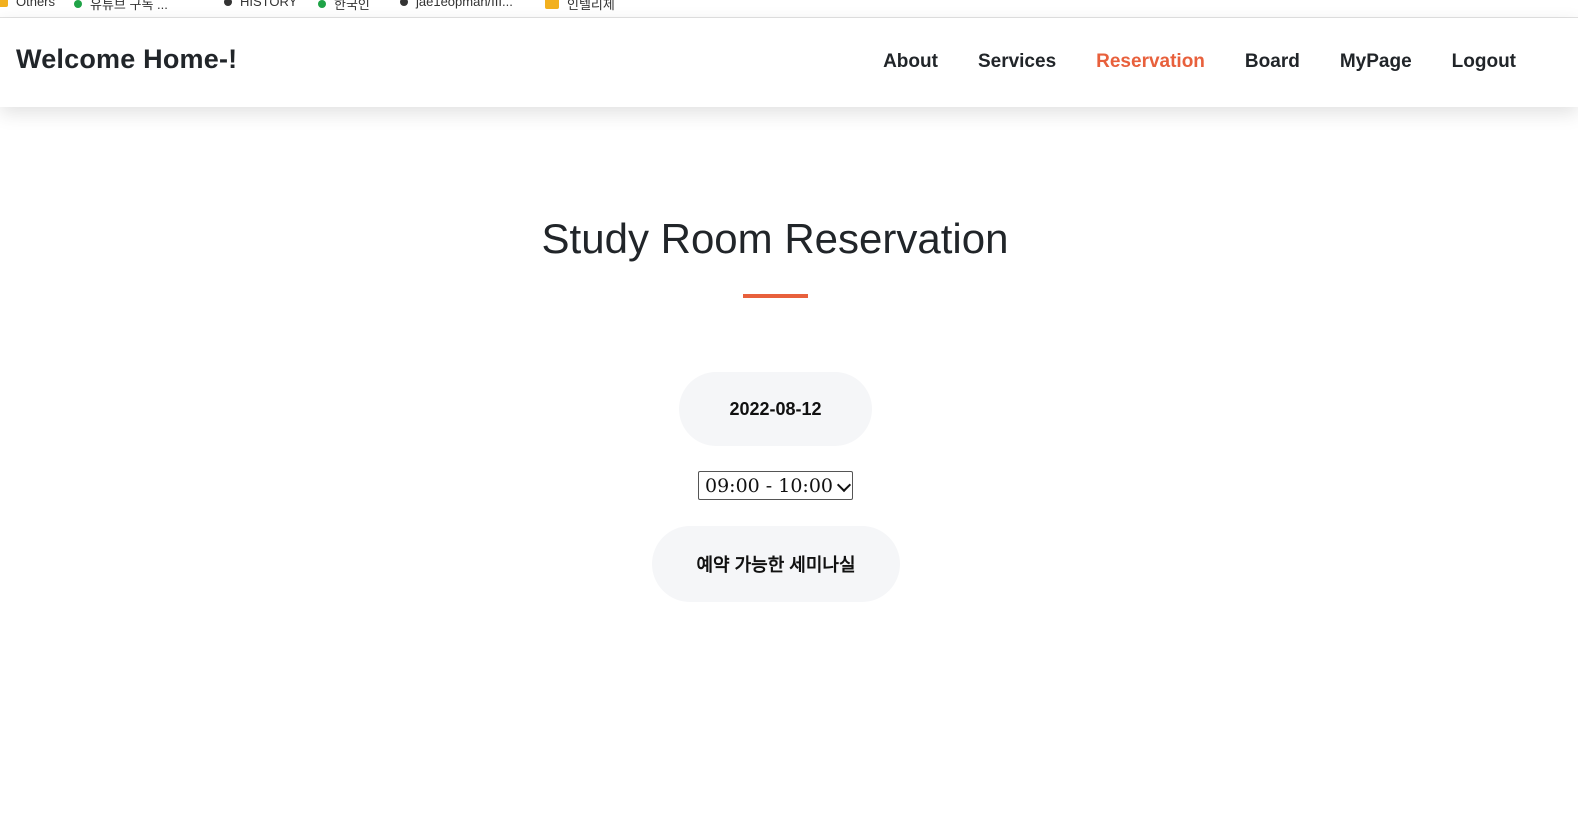  What do you see at coordinates (1150, 62) in the screenshot?
I see `nav-reservation: Reservation` at bounding box center [1150, 62].